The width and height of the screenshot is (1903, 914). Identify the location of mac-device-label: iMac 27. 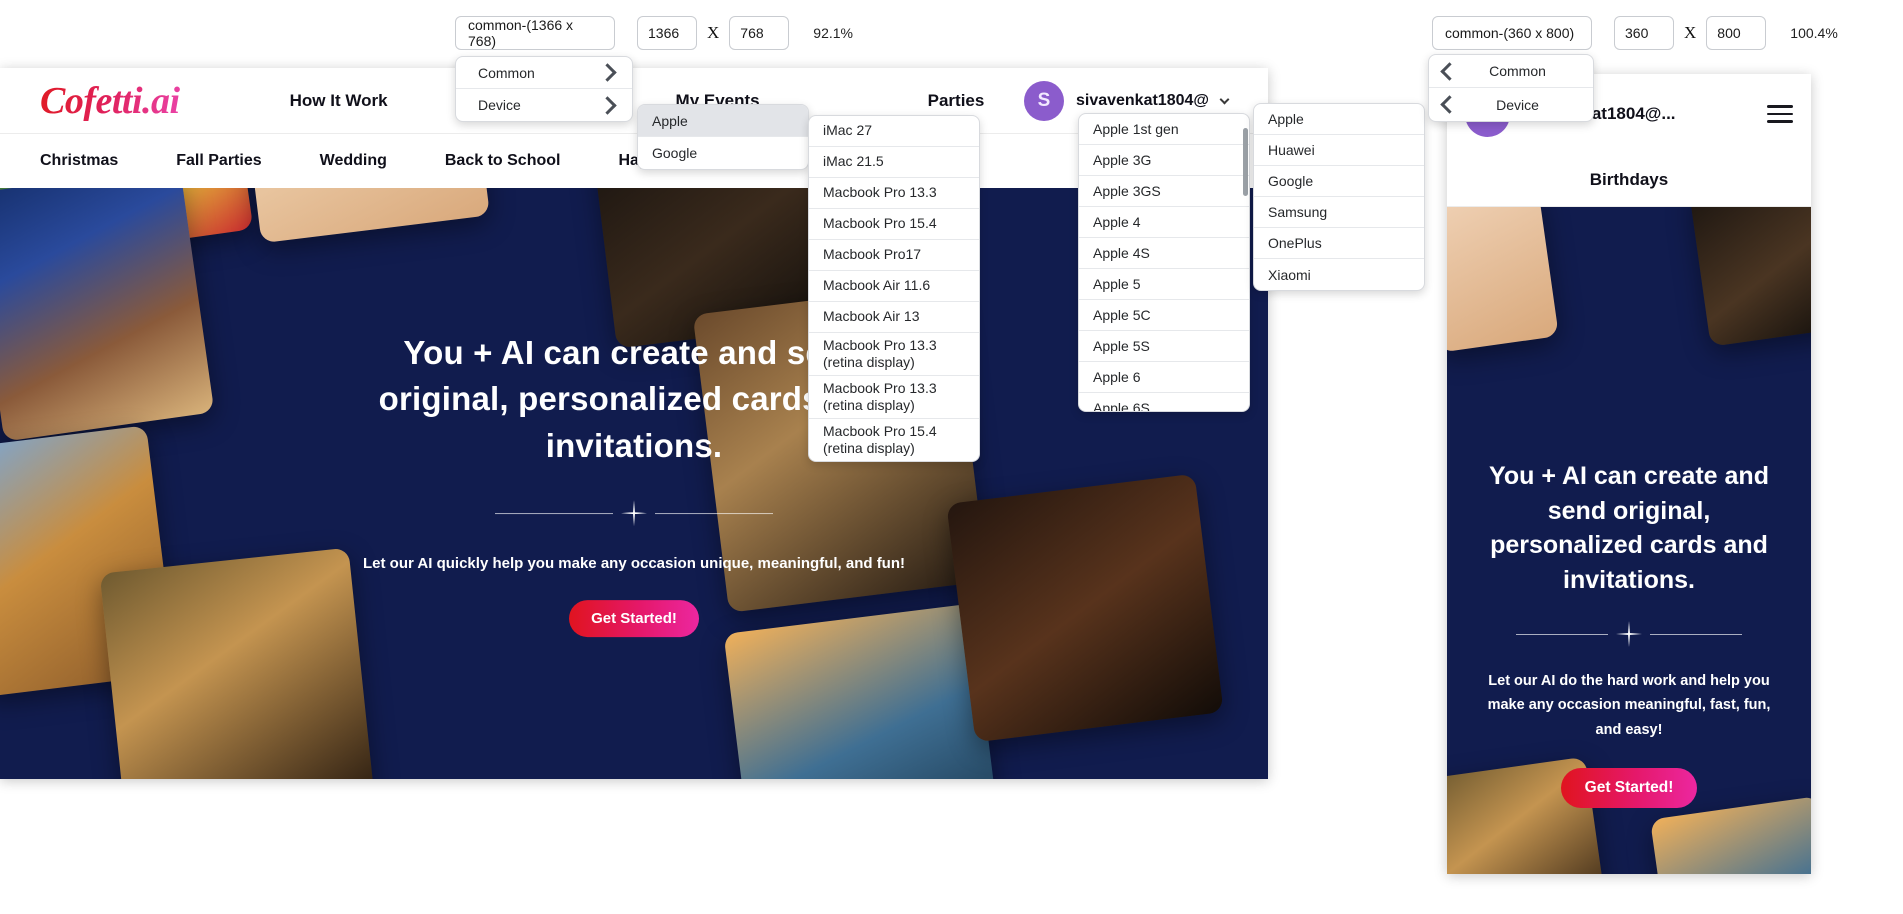
(848, 130).